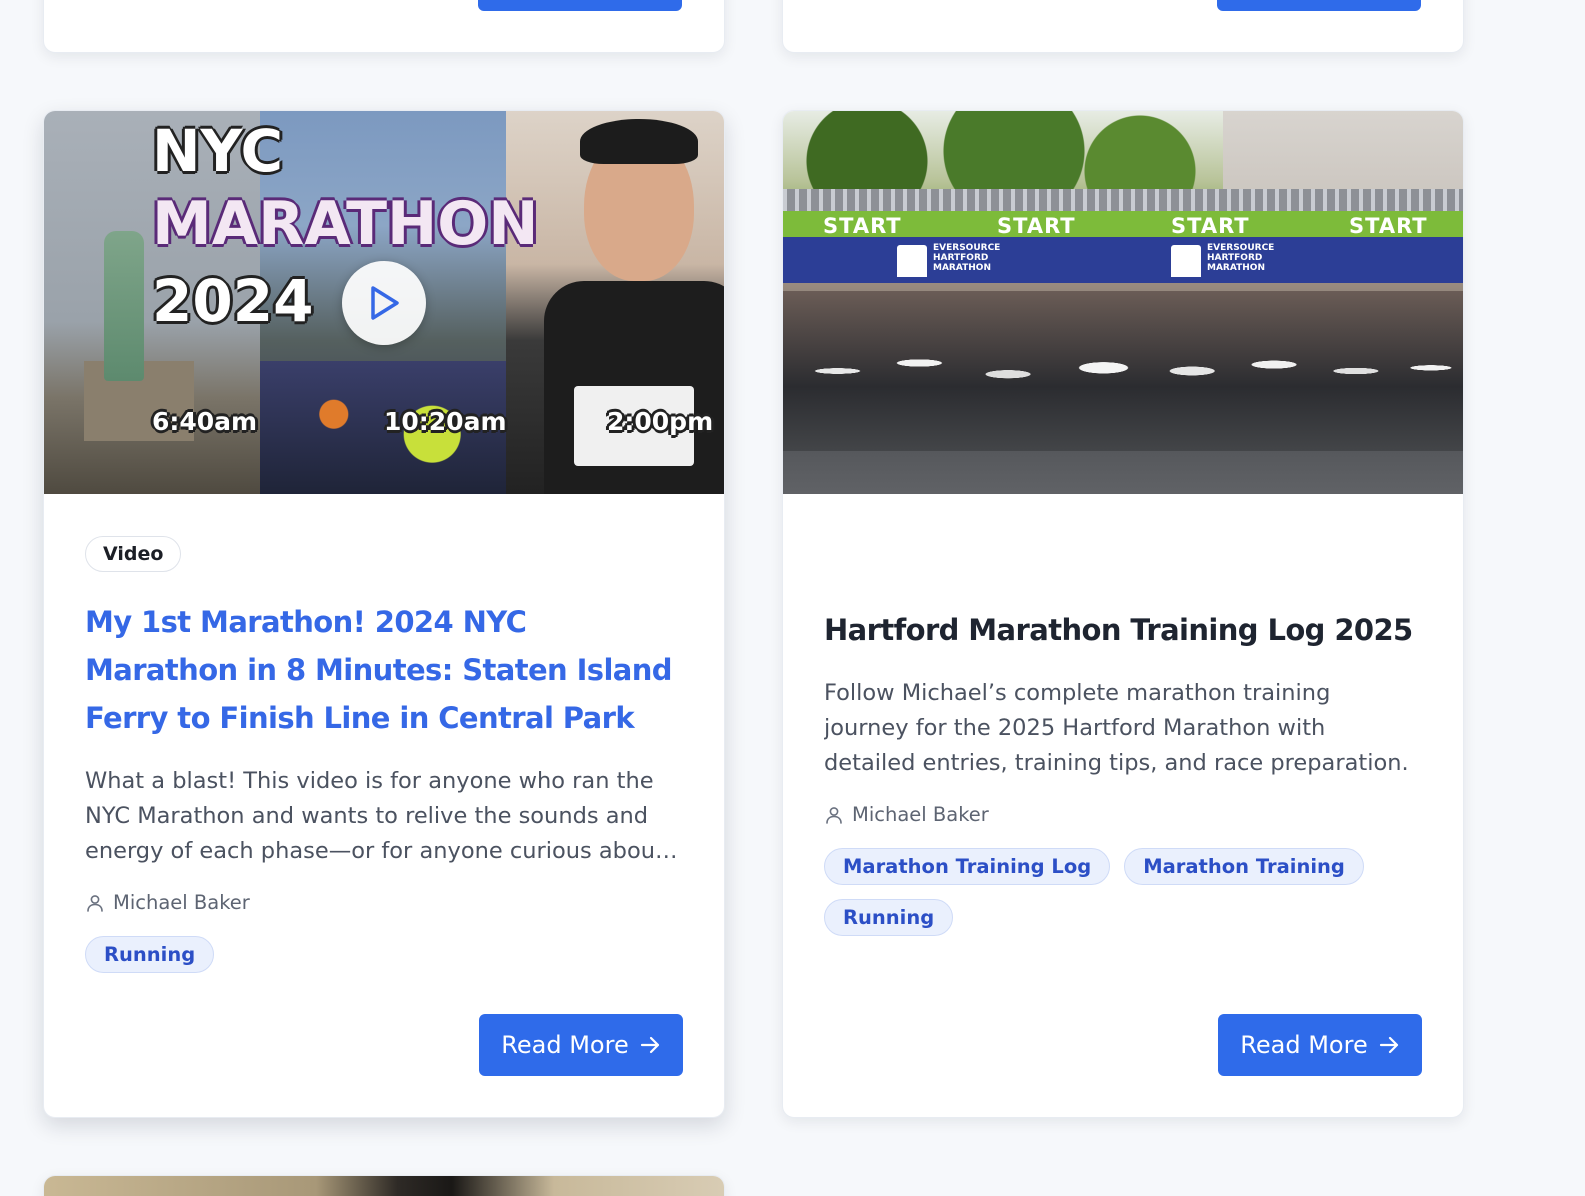 The image size is (1585, 1196). What do you see at coordinates (445, 421) in the screenshot?
I see `thumbnail-time-2: 10:20am` at bounding box center [445, 421].